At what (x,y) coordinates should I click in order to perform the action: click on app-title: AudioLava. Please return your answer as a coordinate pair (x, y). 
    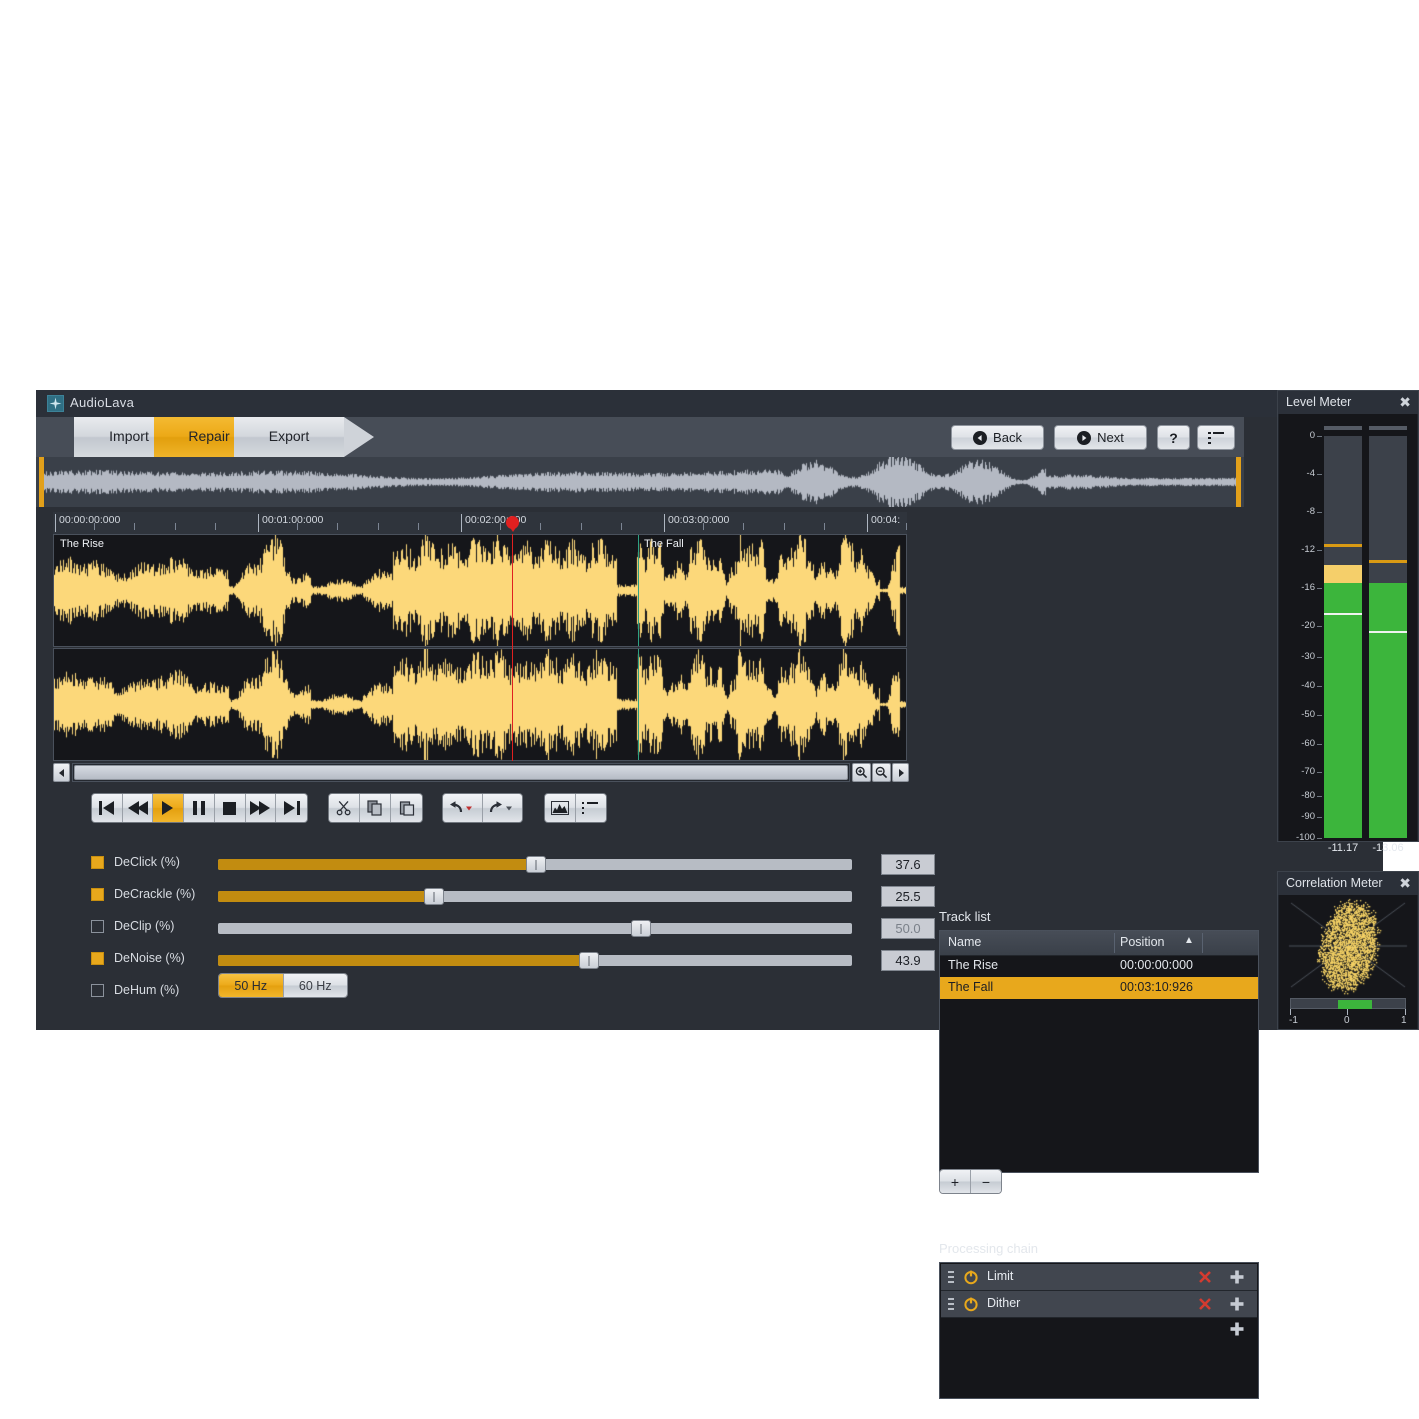
    Looking at the image, I should click on (102, 402).